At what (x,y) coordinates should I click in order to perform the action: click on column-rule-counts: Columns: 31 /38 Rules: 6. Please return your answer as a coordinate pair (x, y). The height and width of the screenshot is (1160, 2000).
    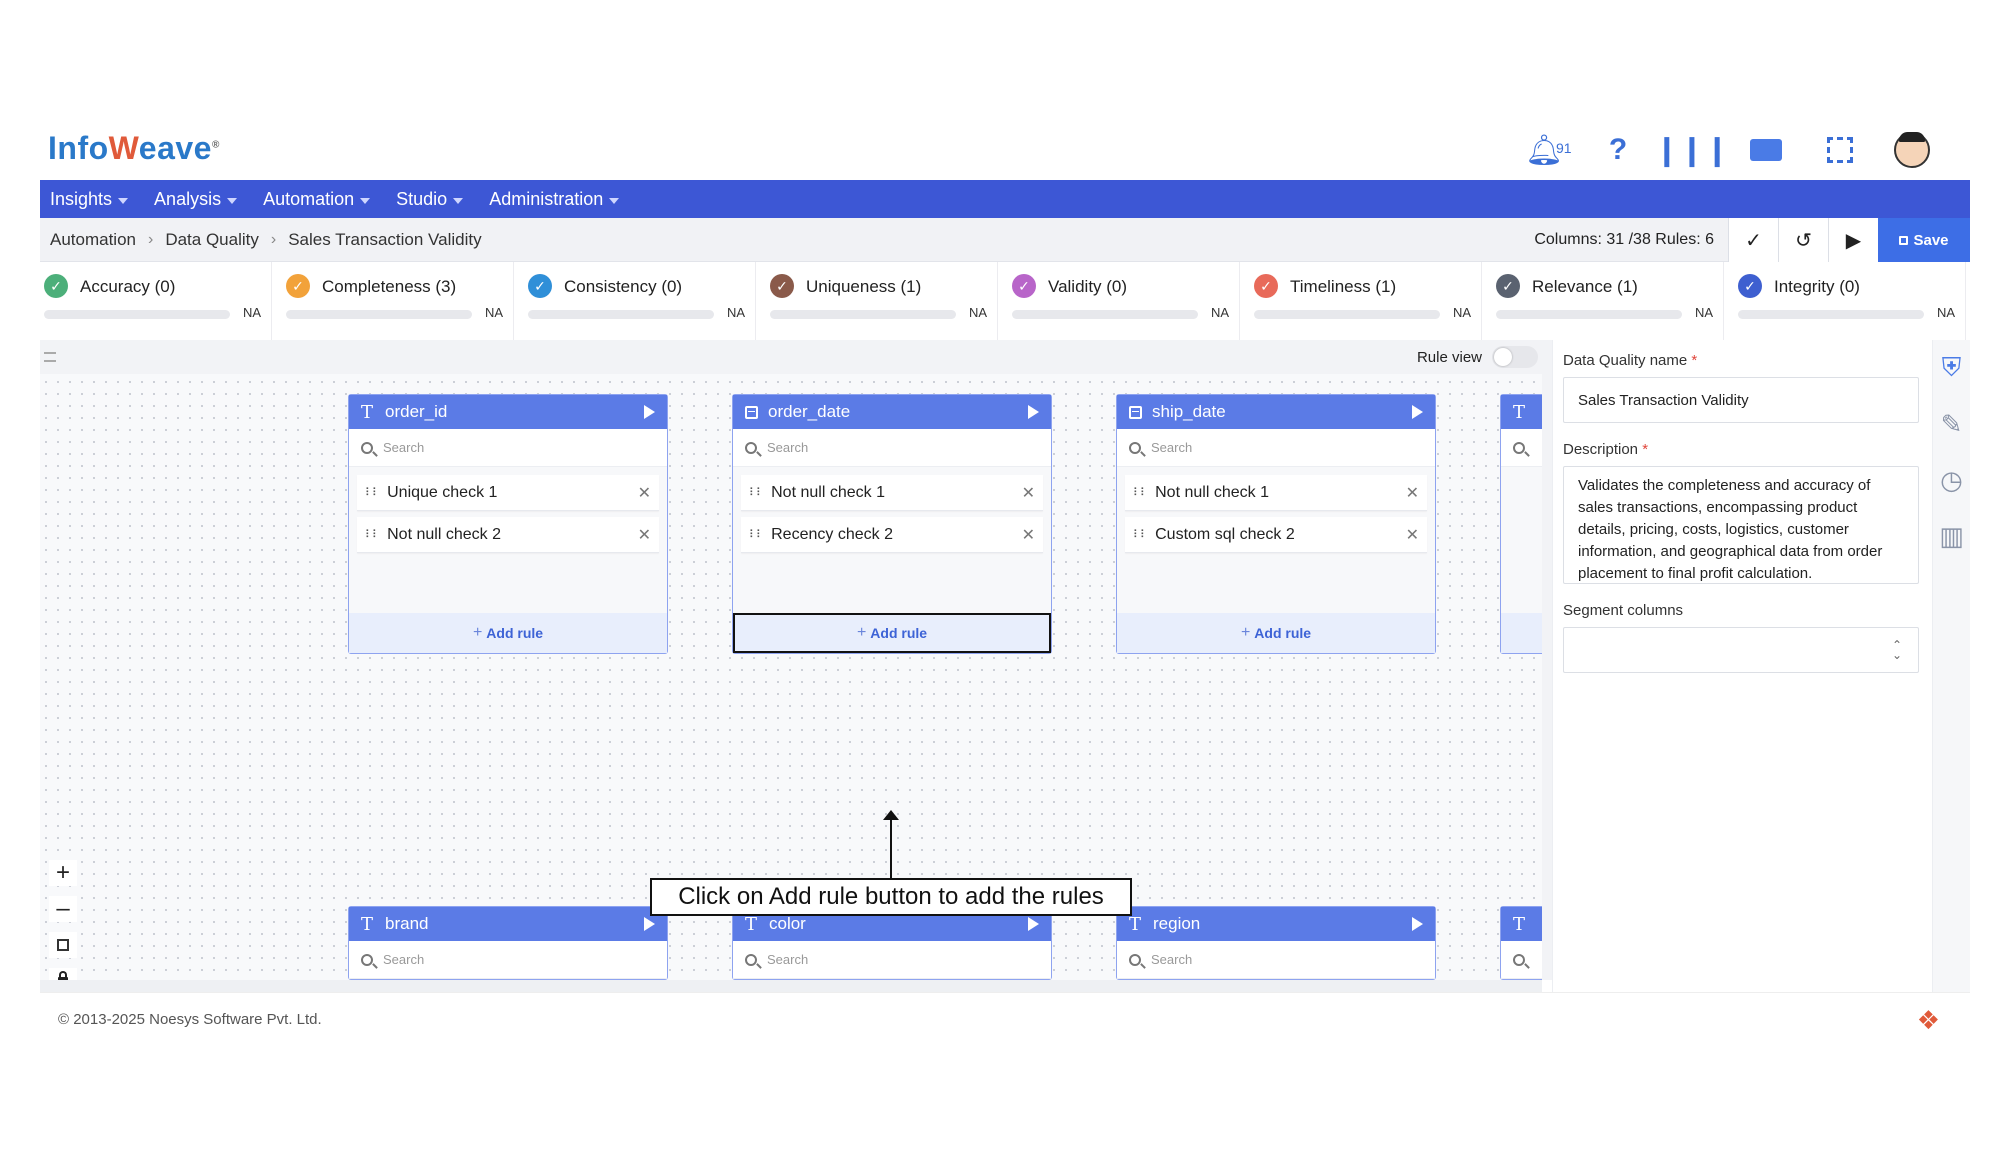
    Looking at the image, I should click on (1624, 239).